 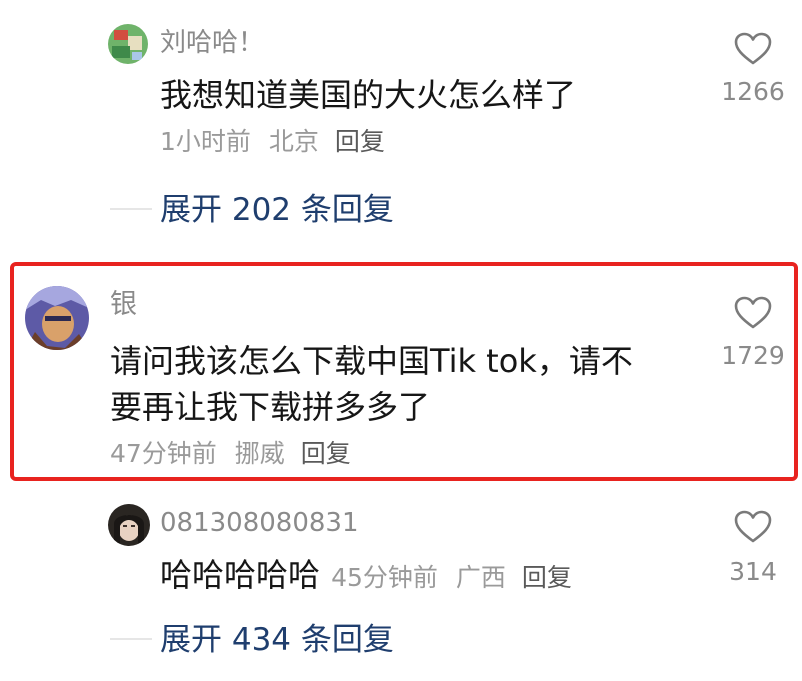 I want to click on comment-time: 45分钟前, so click(x=384, y=577).